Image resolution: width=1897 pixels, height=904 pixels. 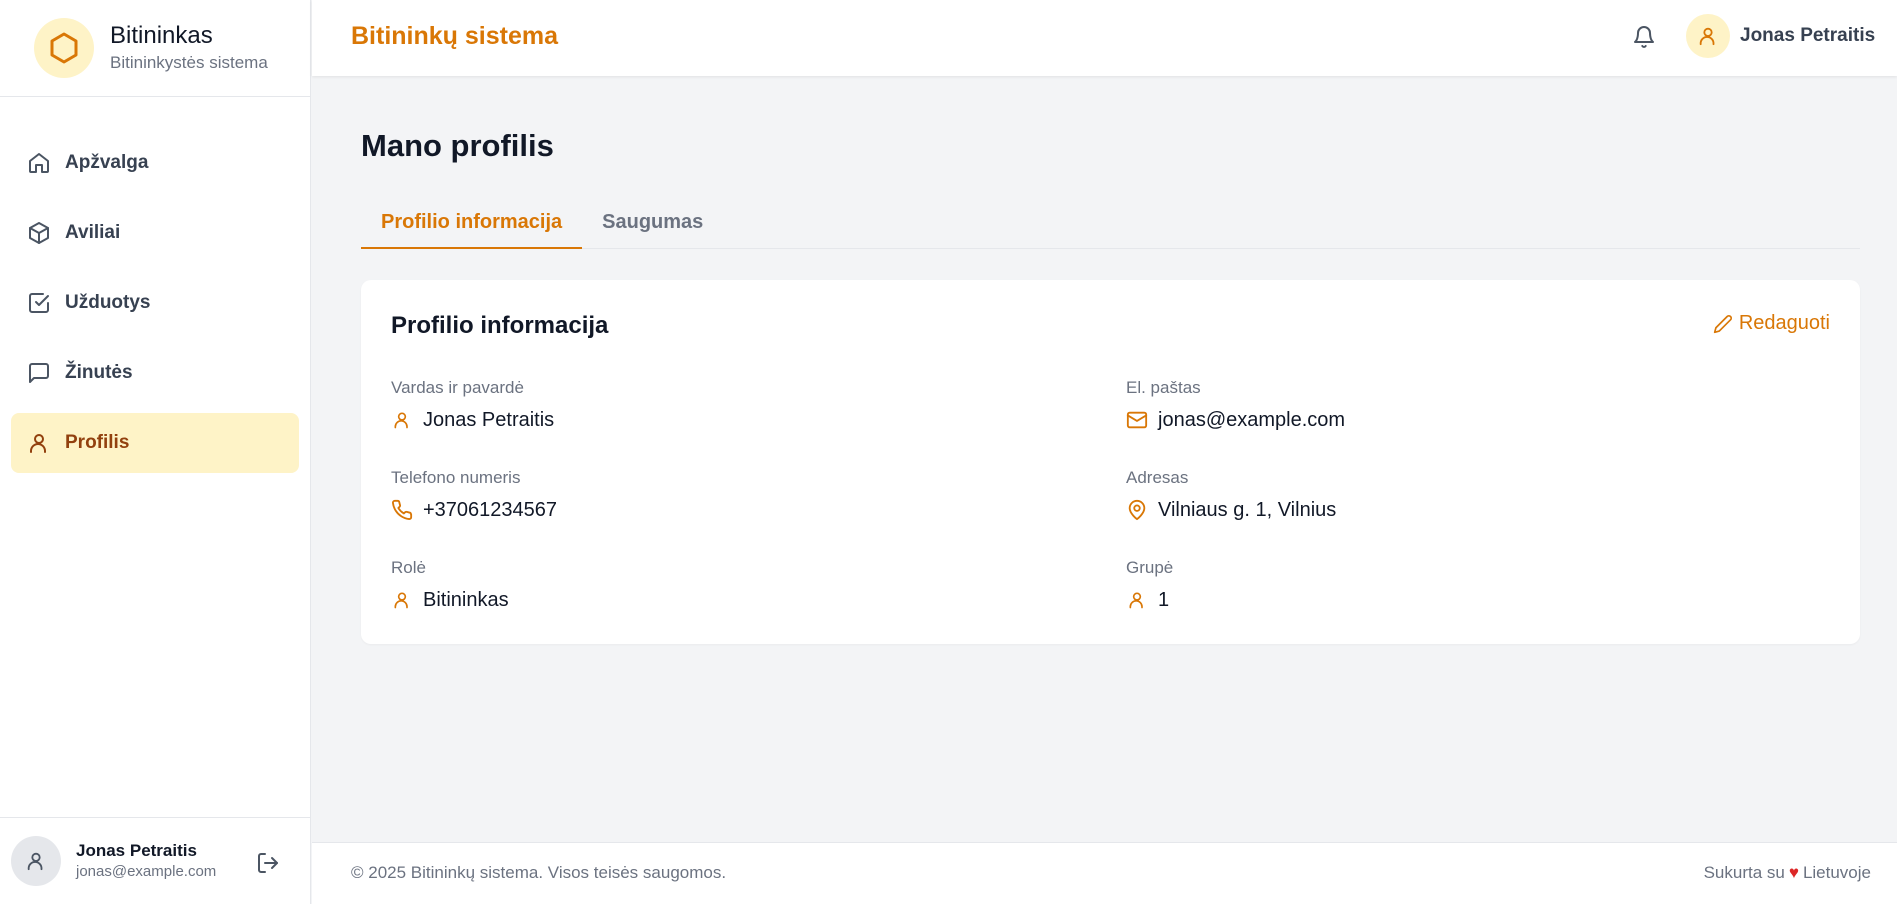 What do you see at coordinates (457, 387) in the screenshot?
I see `field-label: Vardas ir pavardė` at bounding box center [457, 387].